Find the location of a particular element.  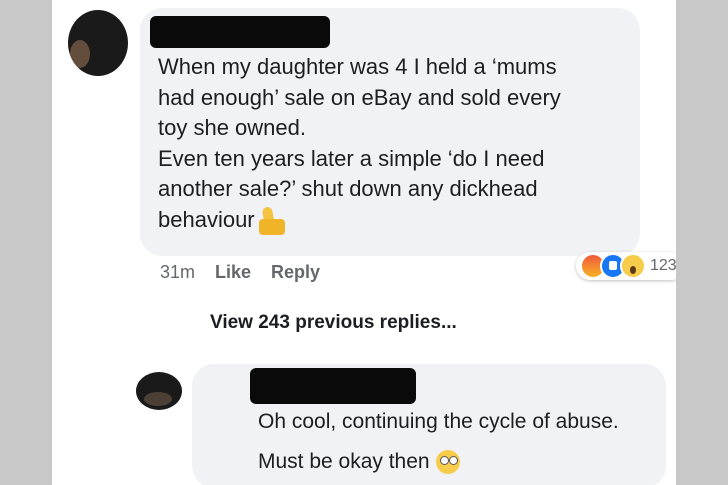

reply-avatar is located at coordinates (159, 391).